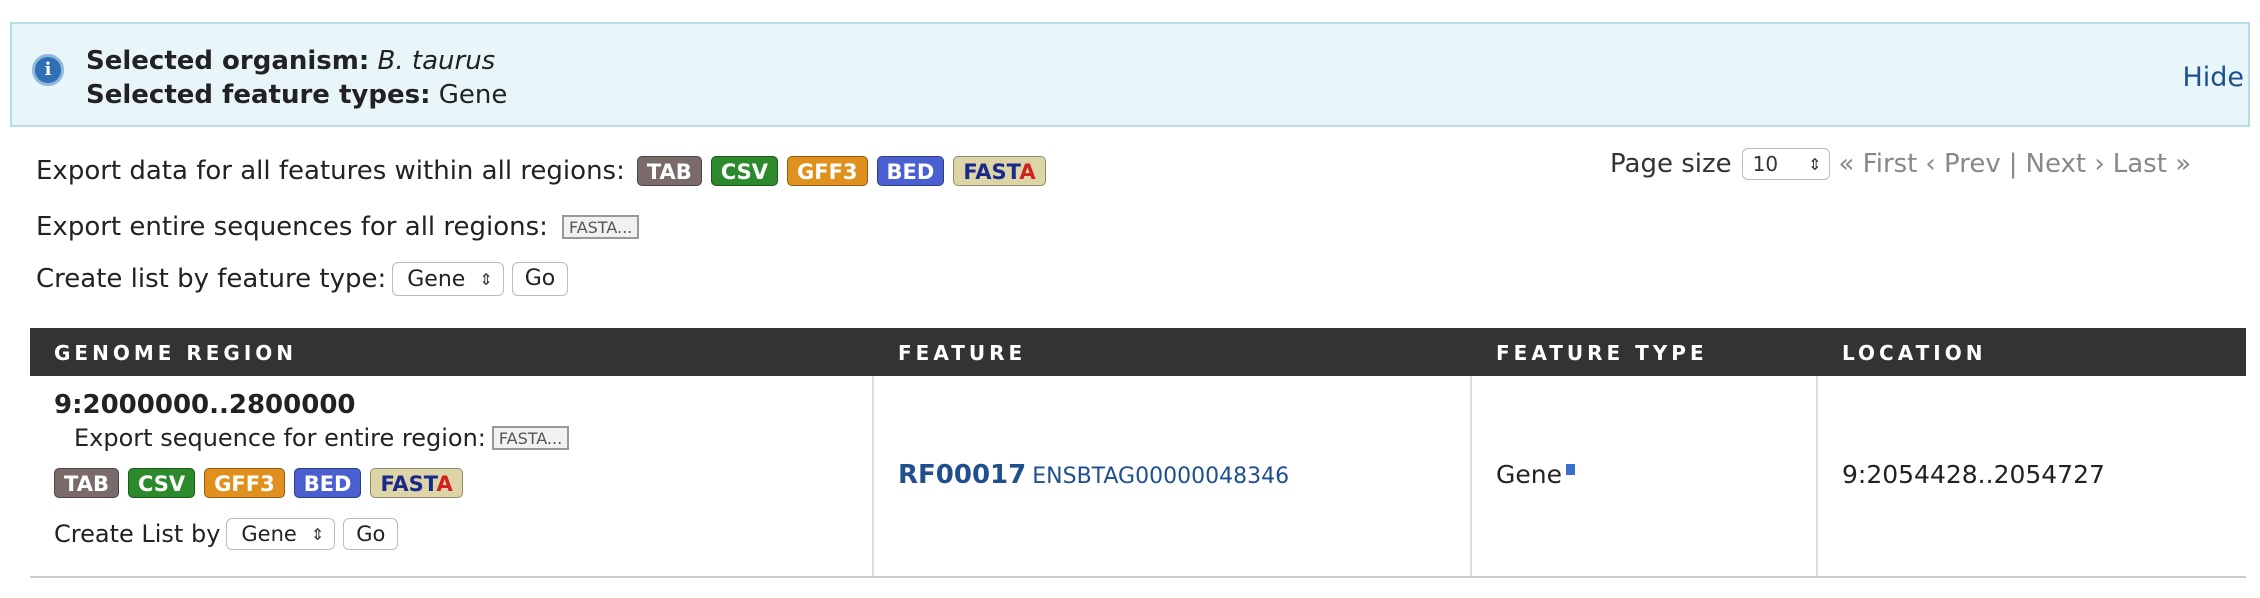 The width and height of the screenshot is (2260, 598). I want to click on create-list-label: Create list by feature type:, so click(211, 279).